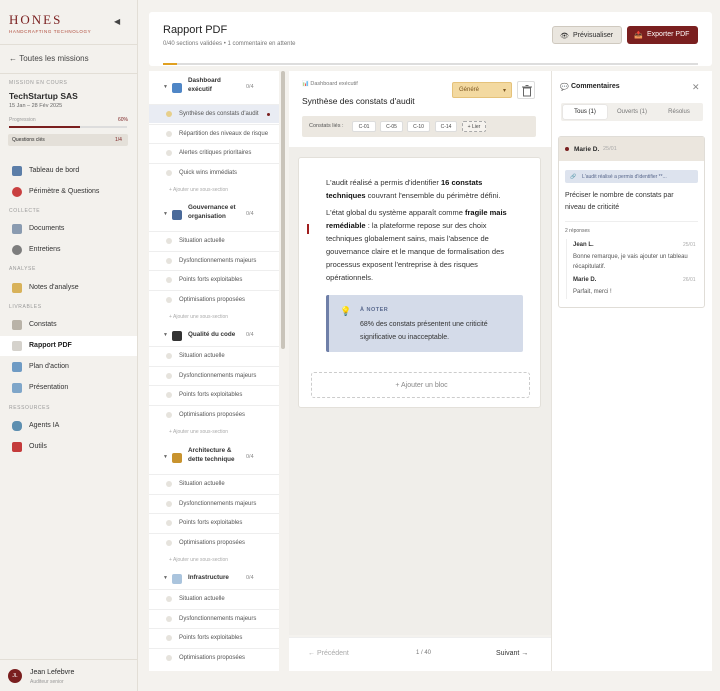 This screenshot has width=720, height=691. What do you see at coordinates (17, 346) in the screenshot?
I see `pdf-icon` at bounding box center [17, 346].